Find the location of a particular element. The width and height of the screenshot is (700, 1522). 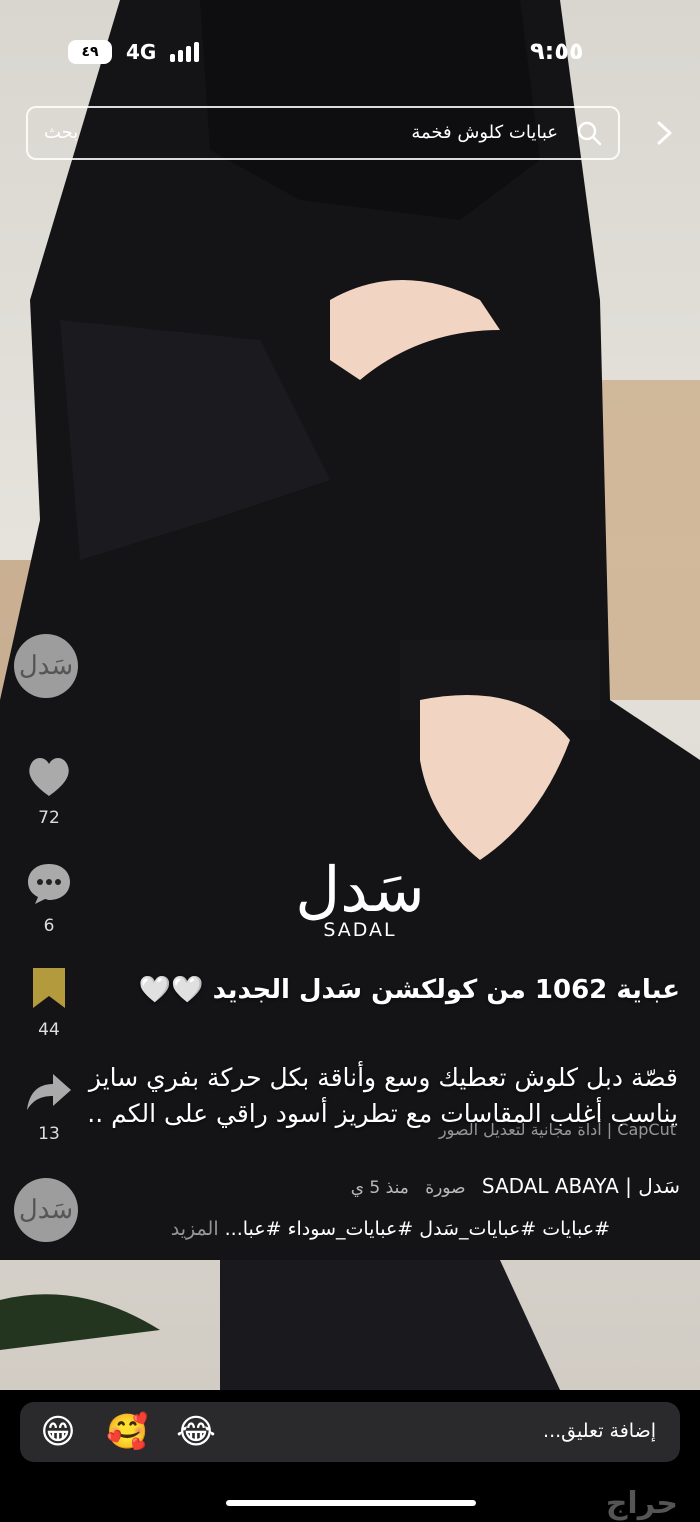

comment-action: 6 is located at coordinates (49, 899).